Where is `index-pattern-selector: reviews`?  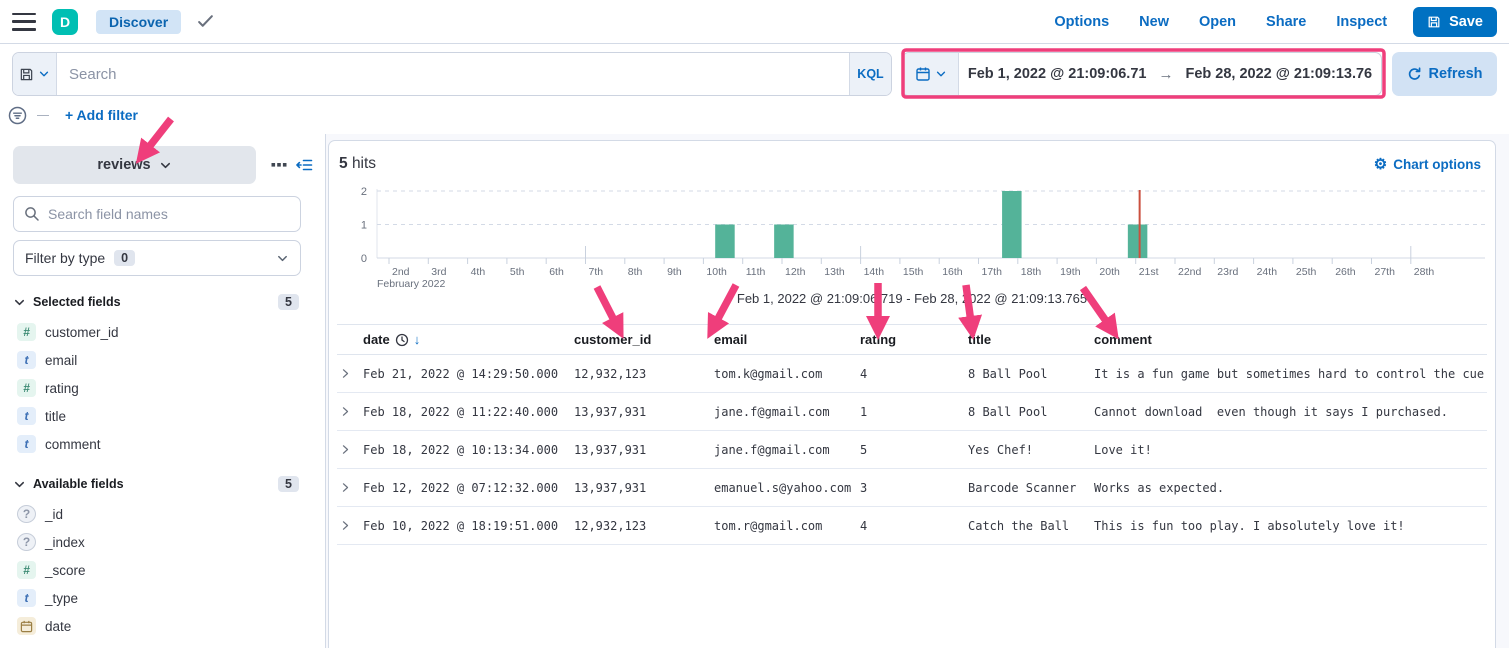
index-pattern-selector: reviews is located at coordinates (134, 165).